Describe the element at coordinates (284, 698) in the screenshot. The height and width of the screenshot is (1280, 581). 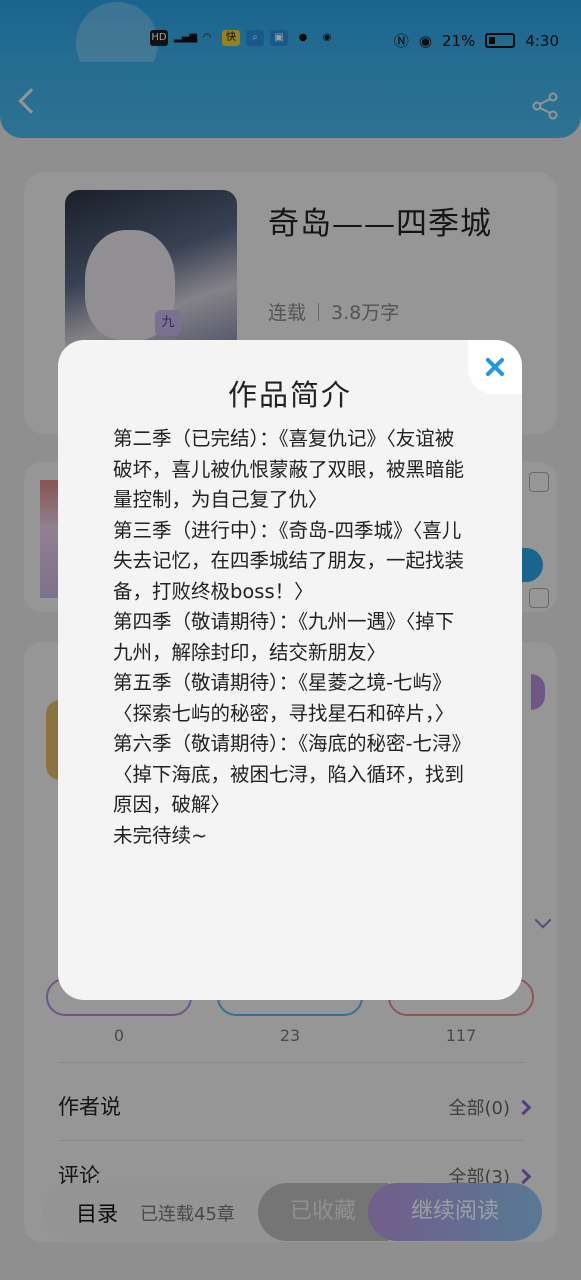
I see `synopsis-paragraph: 第五季（敬请期待）：《星菱之境-七屿》〈探索七屿的秘密，寻找星石和碎片，〉` at that location.